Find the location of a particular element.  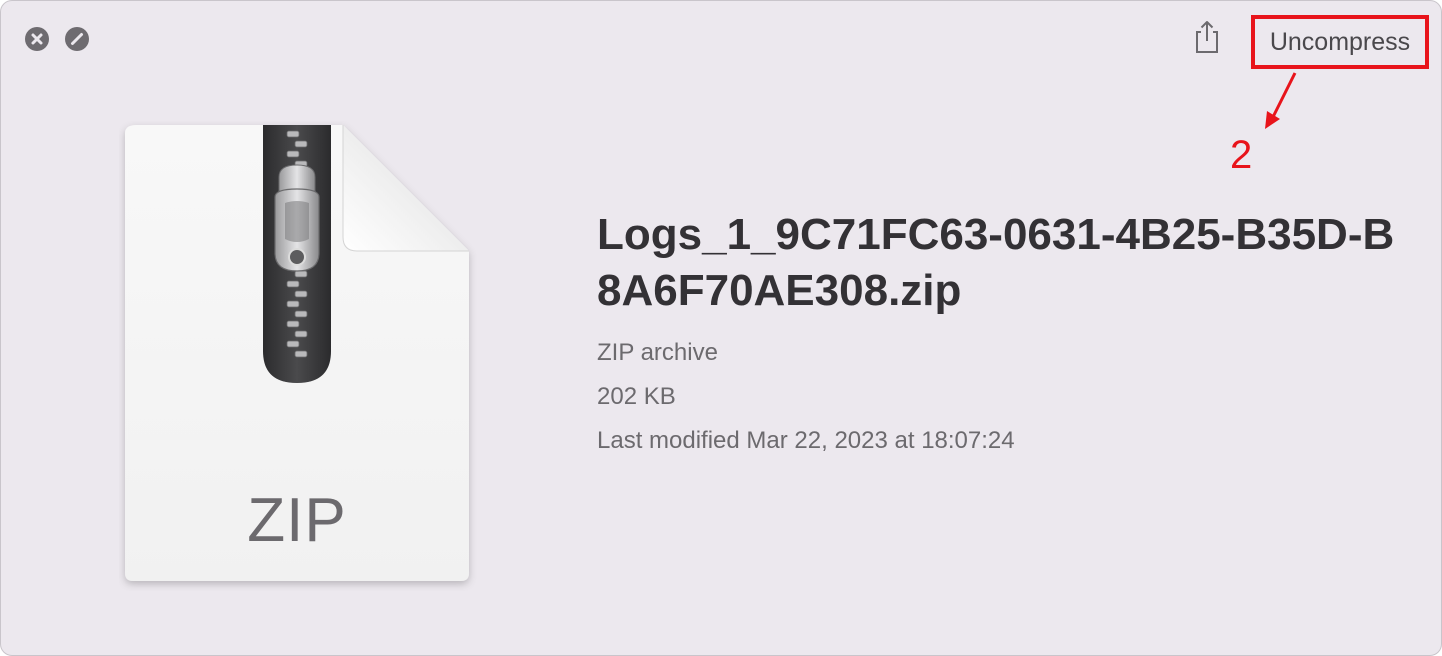

share-button is located at coordinates (1207, 37).